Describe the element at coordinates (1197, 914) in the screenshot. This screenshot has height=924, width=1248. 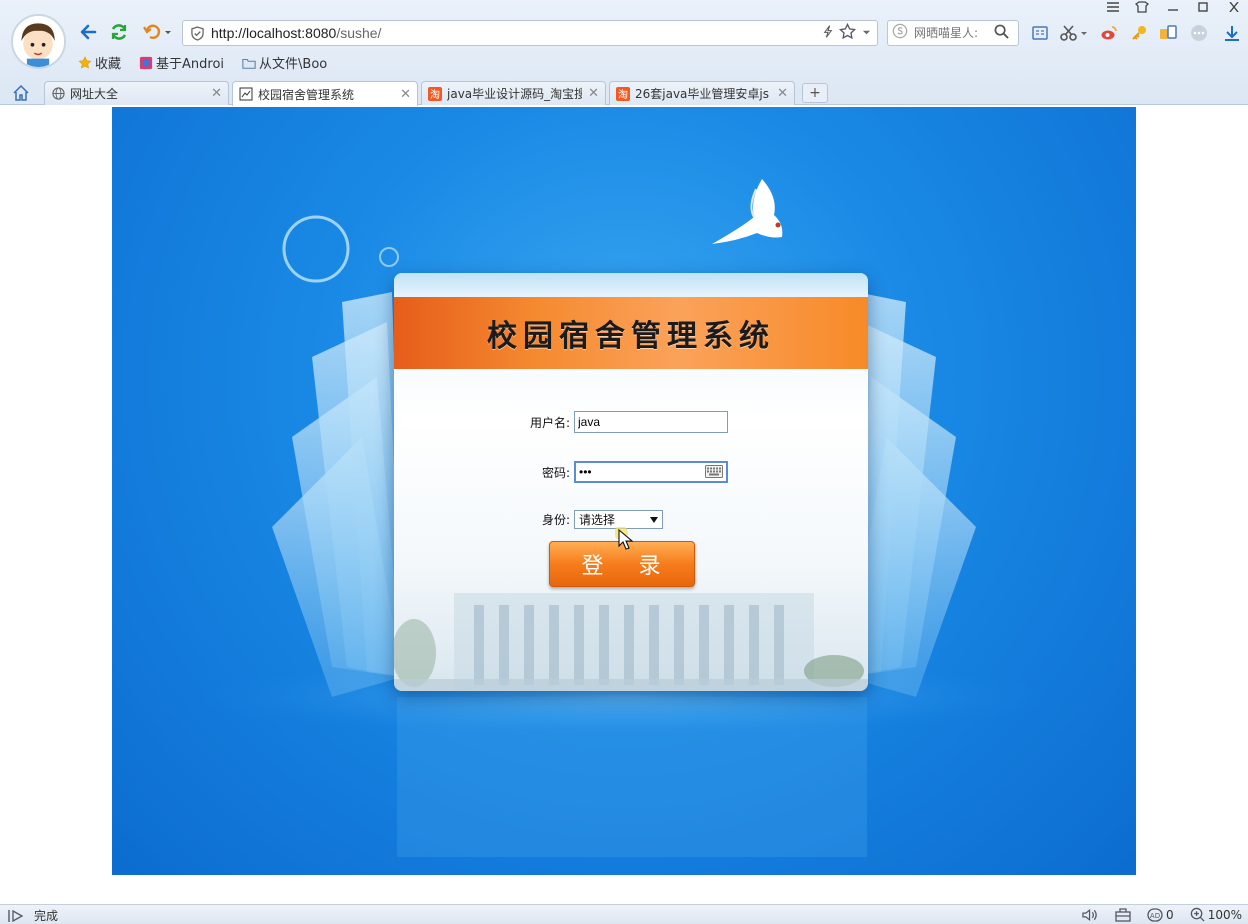
I see `zoom-icon` at that location.